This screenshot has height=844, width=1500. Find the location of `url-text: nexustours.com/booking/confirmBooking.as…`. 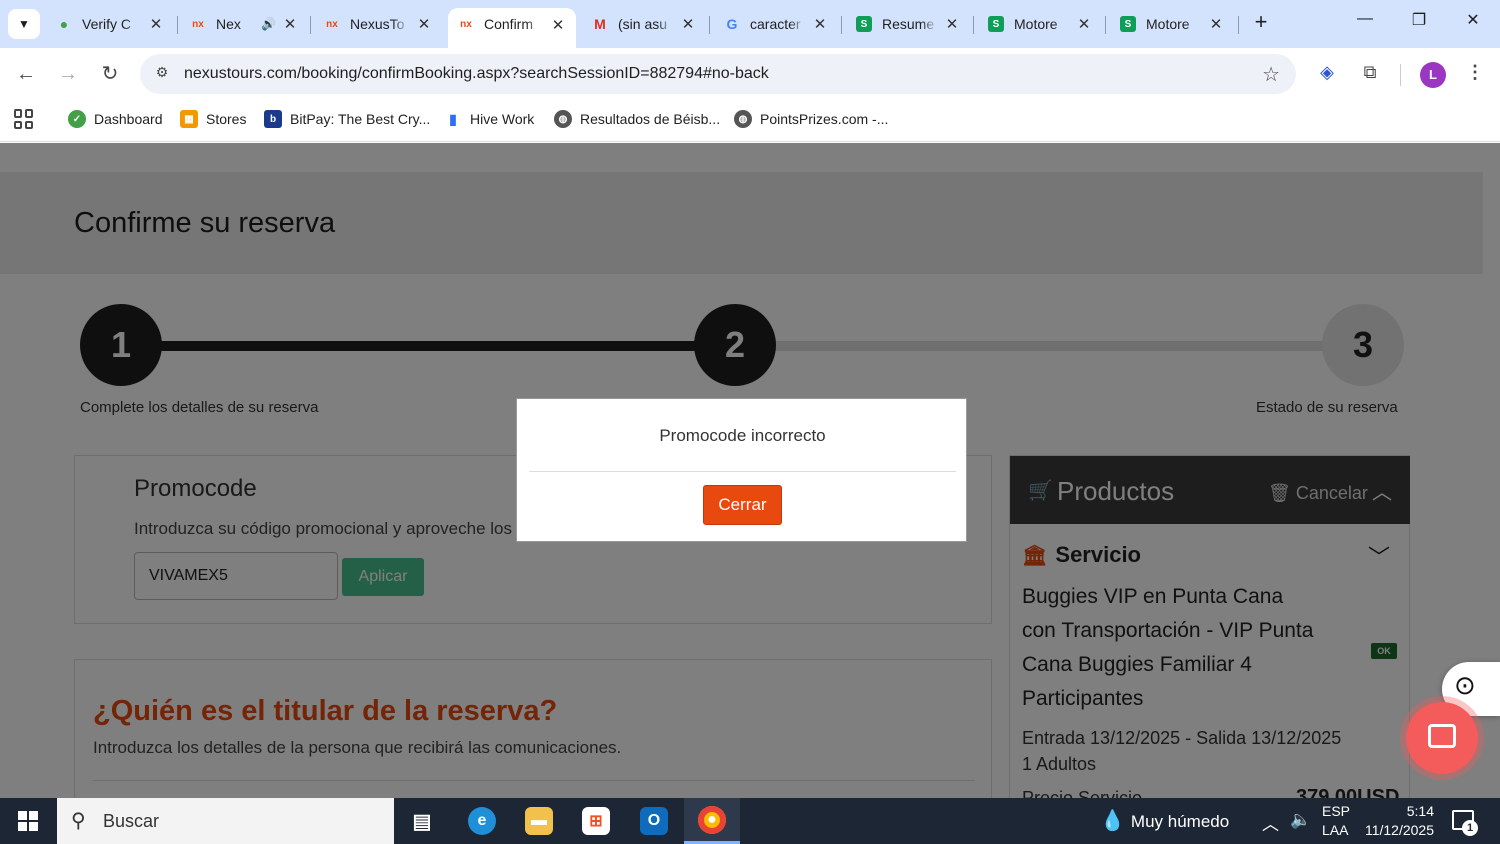

url-text: nexustours.com/booking/confirmBooking.as… is located at coordinates (476, 74).